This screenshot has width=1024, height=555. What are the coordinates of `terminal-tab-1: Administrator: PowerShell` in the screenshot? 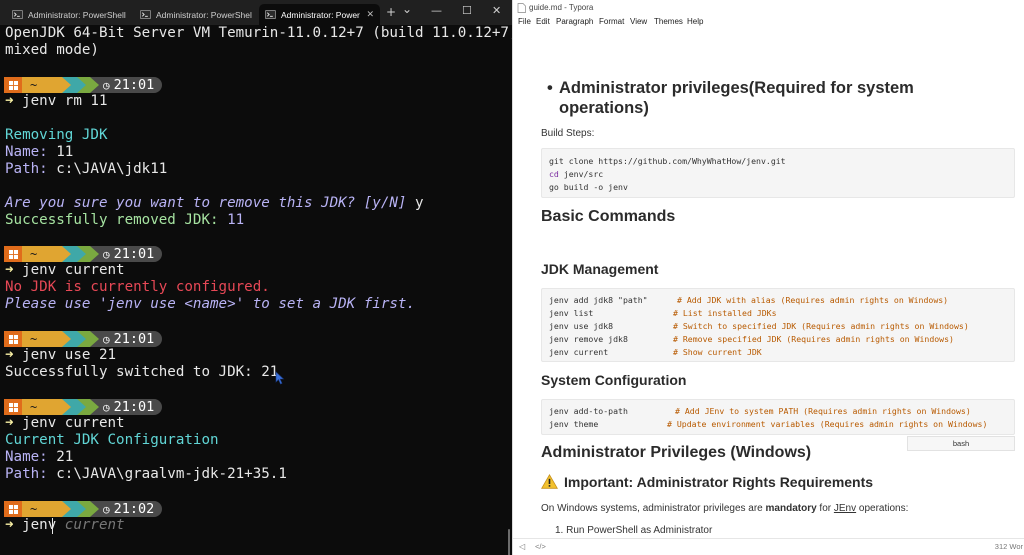 It's located at (69, 14).